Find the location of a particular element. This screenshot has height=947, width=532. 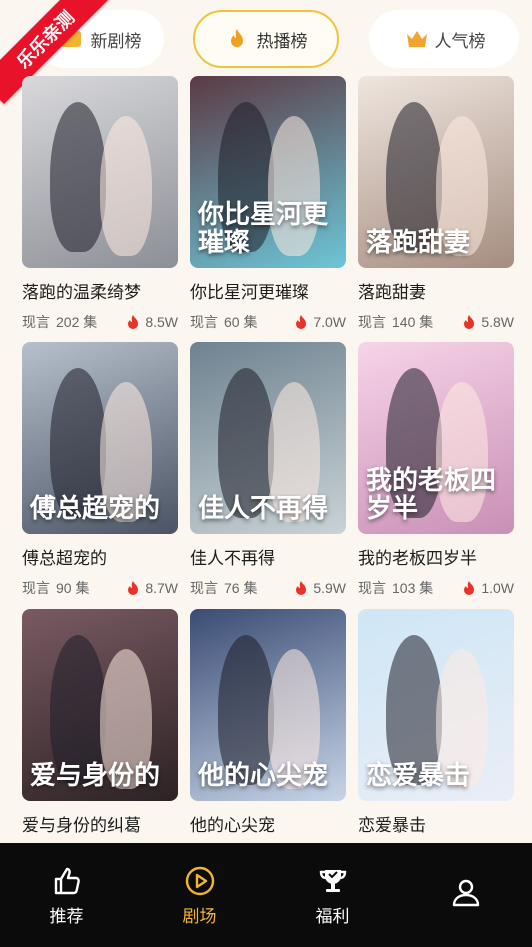

drama-title: 爱与身份的纠葛 is located at coordinates (100, 823).